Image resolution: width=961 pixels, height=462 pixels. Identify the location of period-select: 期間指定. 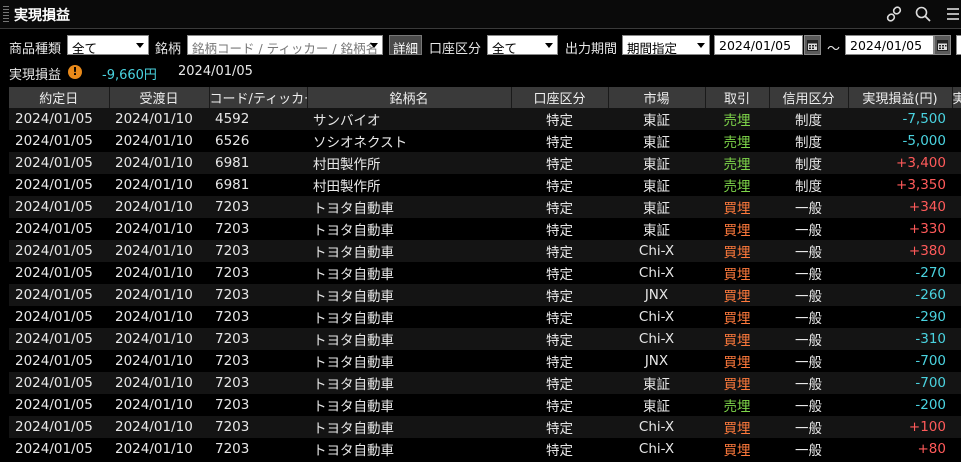
(666, 45).